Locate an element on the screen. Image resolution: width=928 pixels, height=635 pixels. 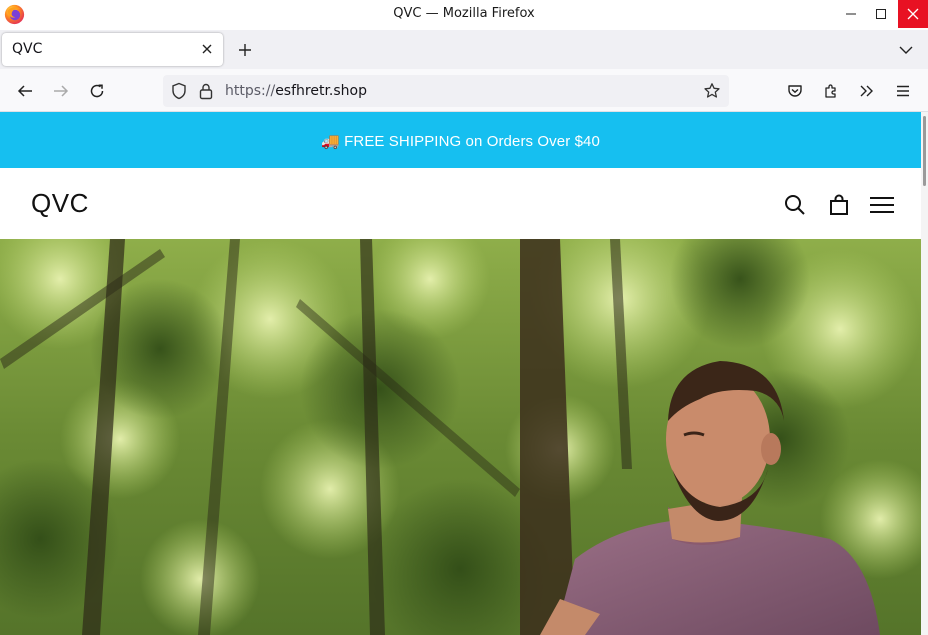
banner-label: FREE SHIPPING on Orders Over $40 is located at coordinates (472, 141).